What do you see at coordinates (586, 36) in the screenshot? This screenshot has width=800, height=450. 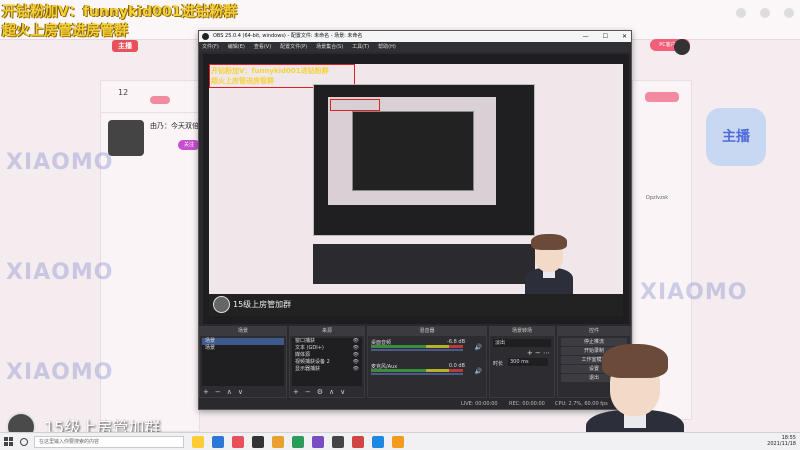 I see `minimize-icon: —` at bounding box center [586, 36].